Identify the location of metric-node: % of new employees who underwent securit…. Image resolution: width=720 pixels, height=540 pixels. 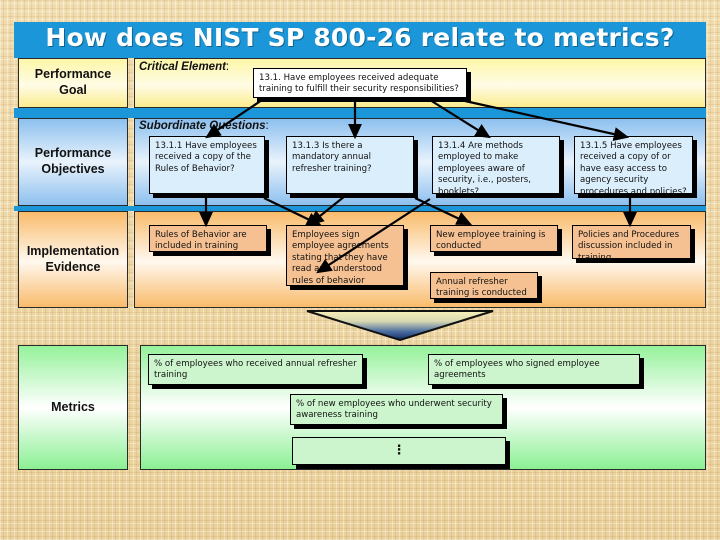
(396, 409).